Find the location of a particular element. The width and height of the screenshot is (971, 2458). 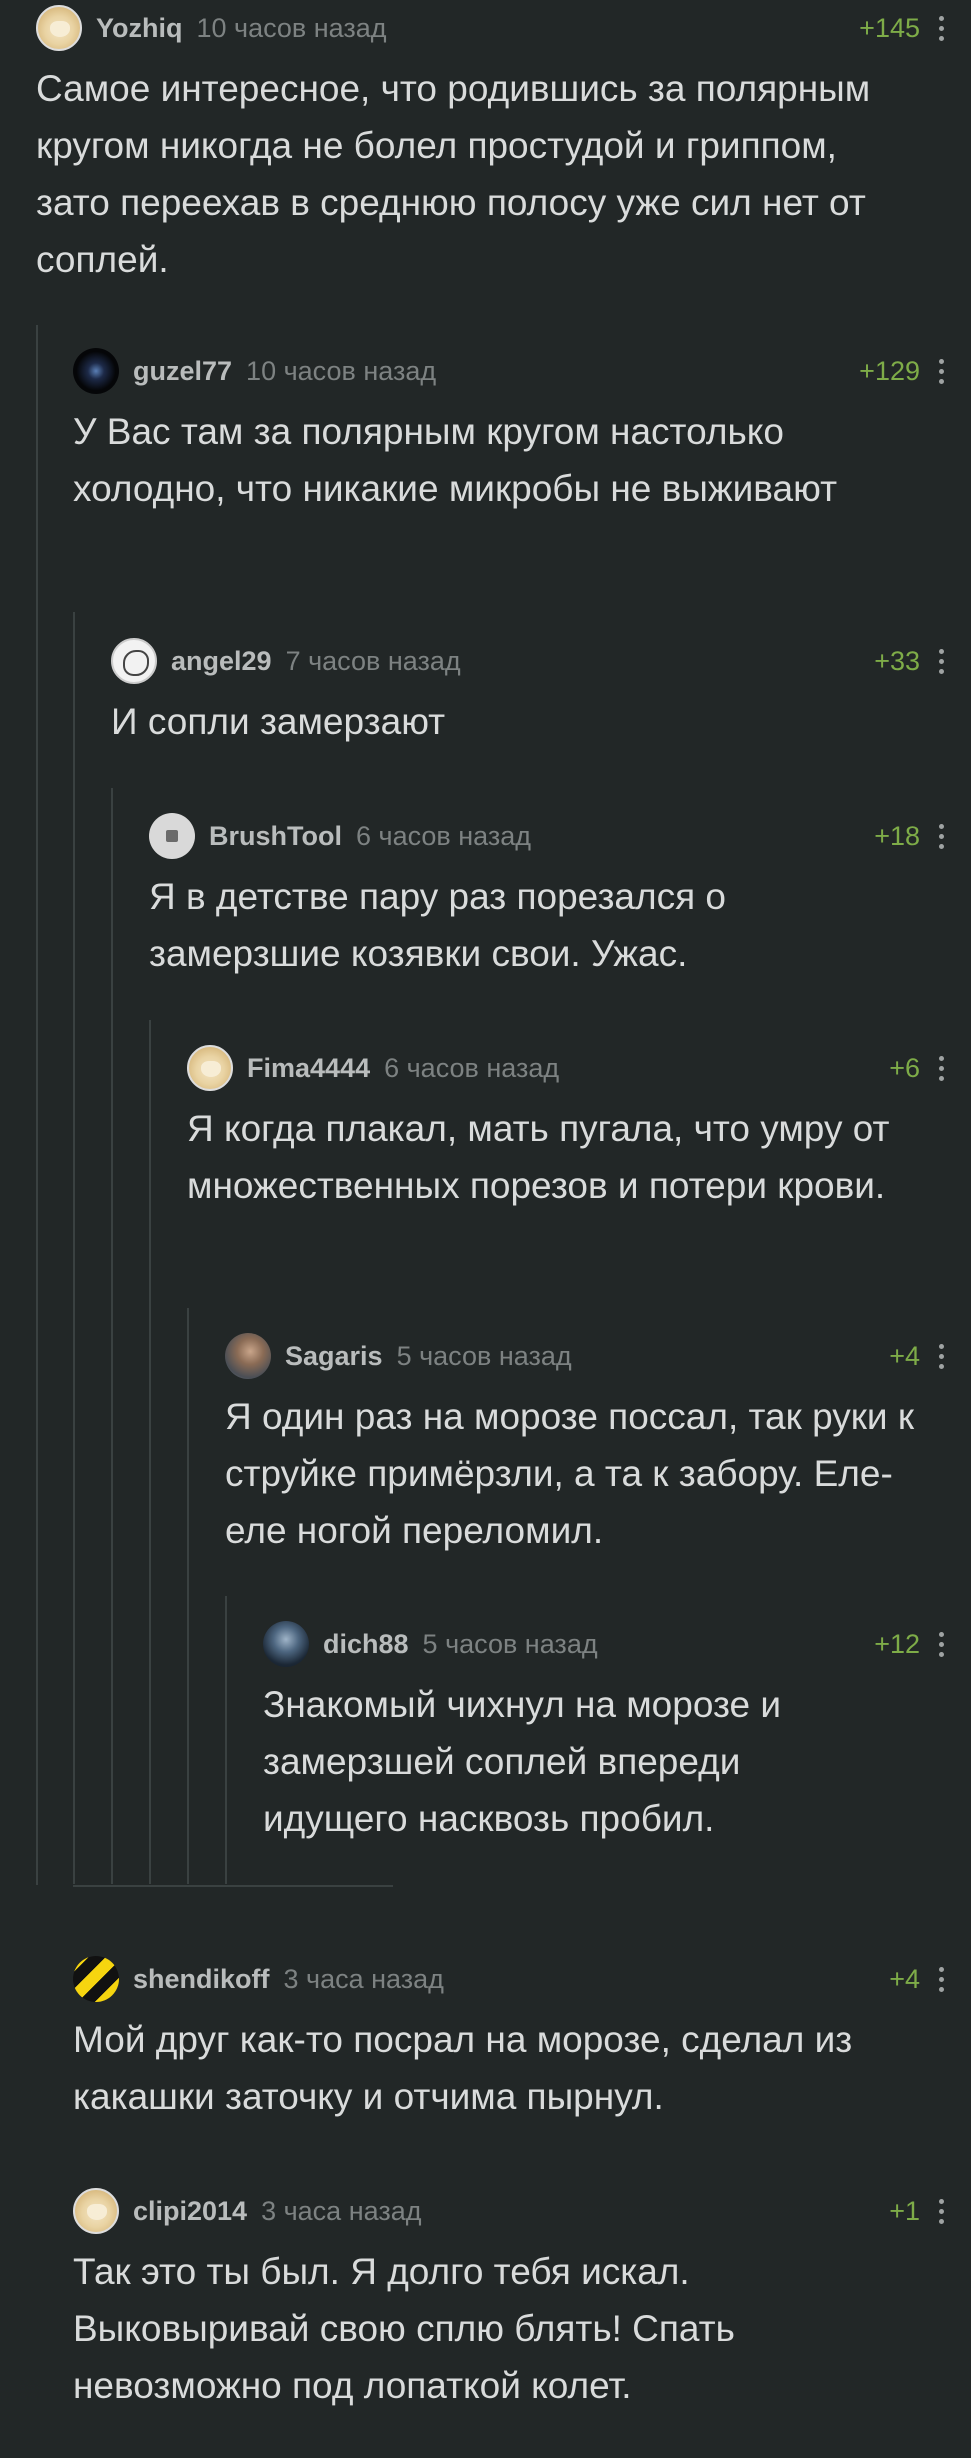

comment-username: Sagaris is located at coordinates (334, 1356).